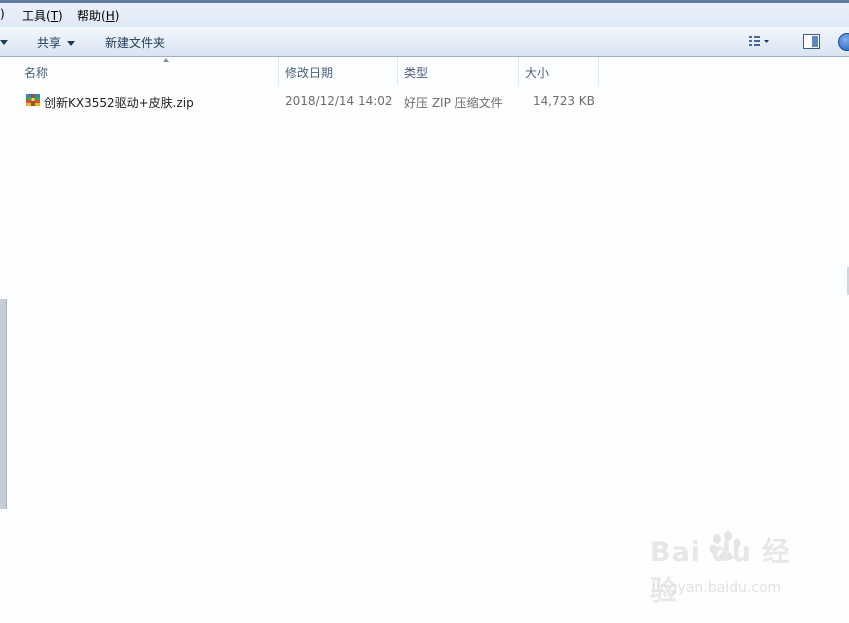  What do you see at coordinates (458, 71) in the screenshot?
I see `column-header-type: 类型` at bounding box center [458, 71].